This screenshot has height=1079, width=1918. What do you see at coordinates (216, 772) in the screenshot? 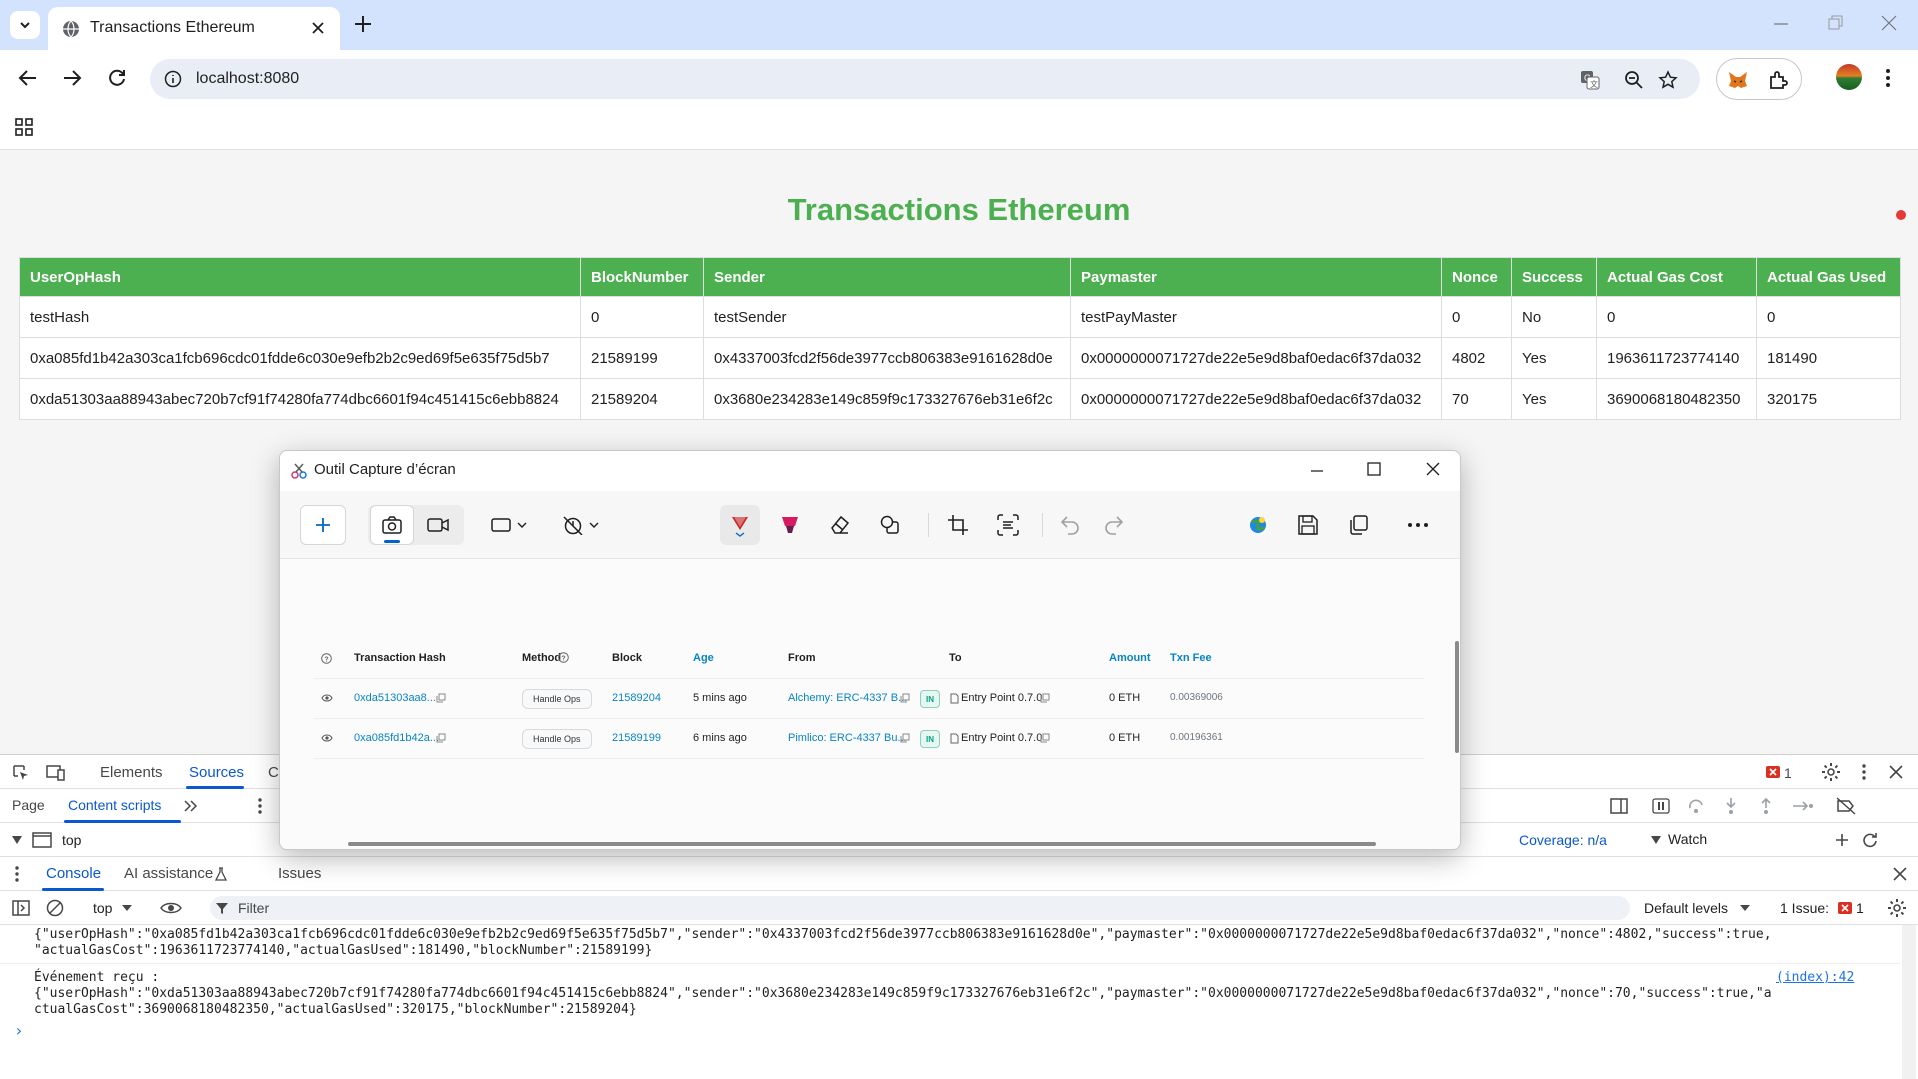
I see `tab-sources: Sources` at bounding box center [216, 772].